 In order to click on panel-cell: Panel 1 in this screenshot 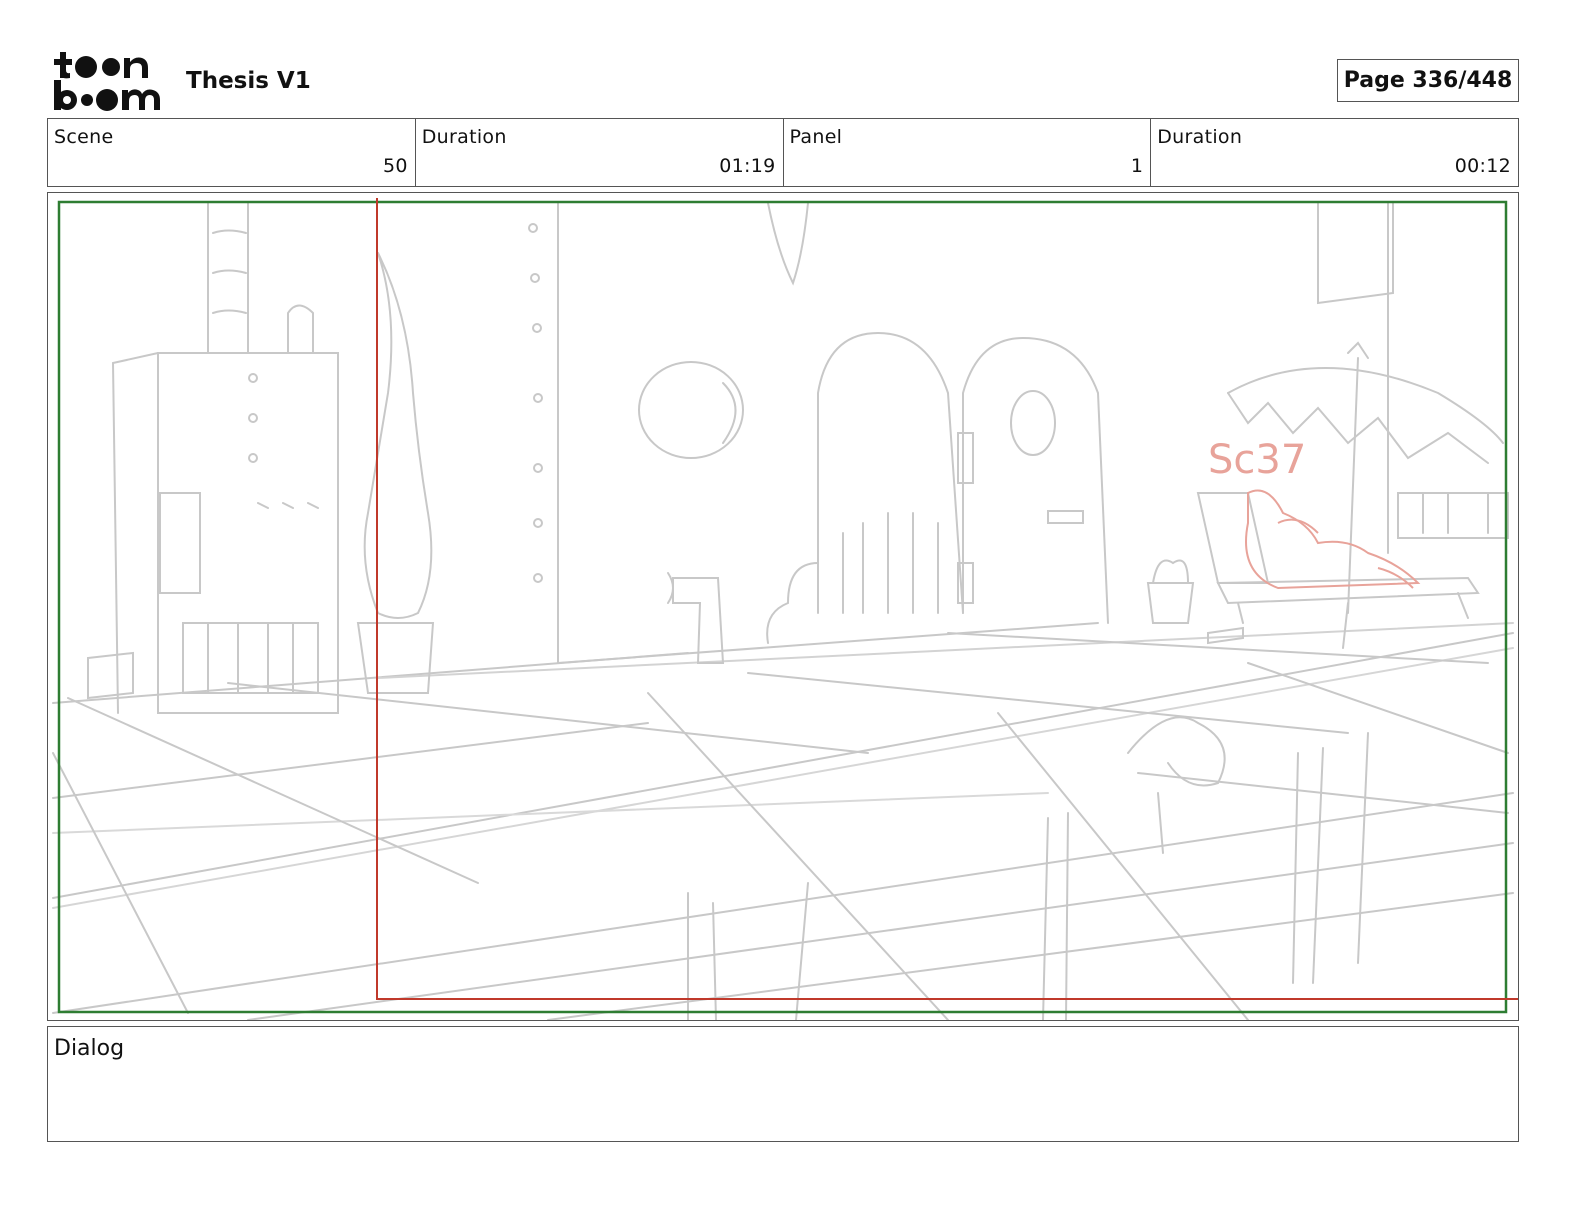, I will do `click(968, 152)`.